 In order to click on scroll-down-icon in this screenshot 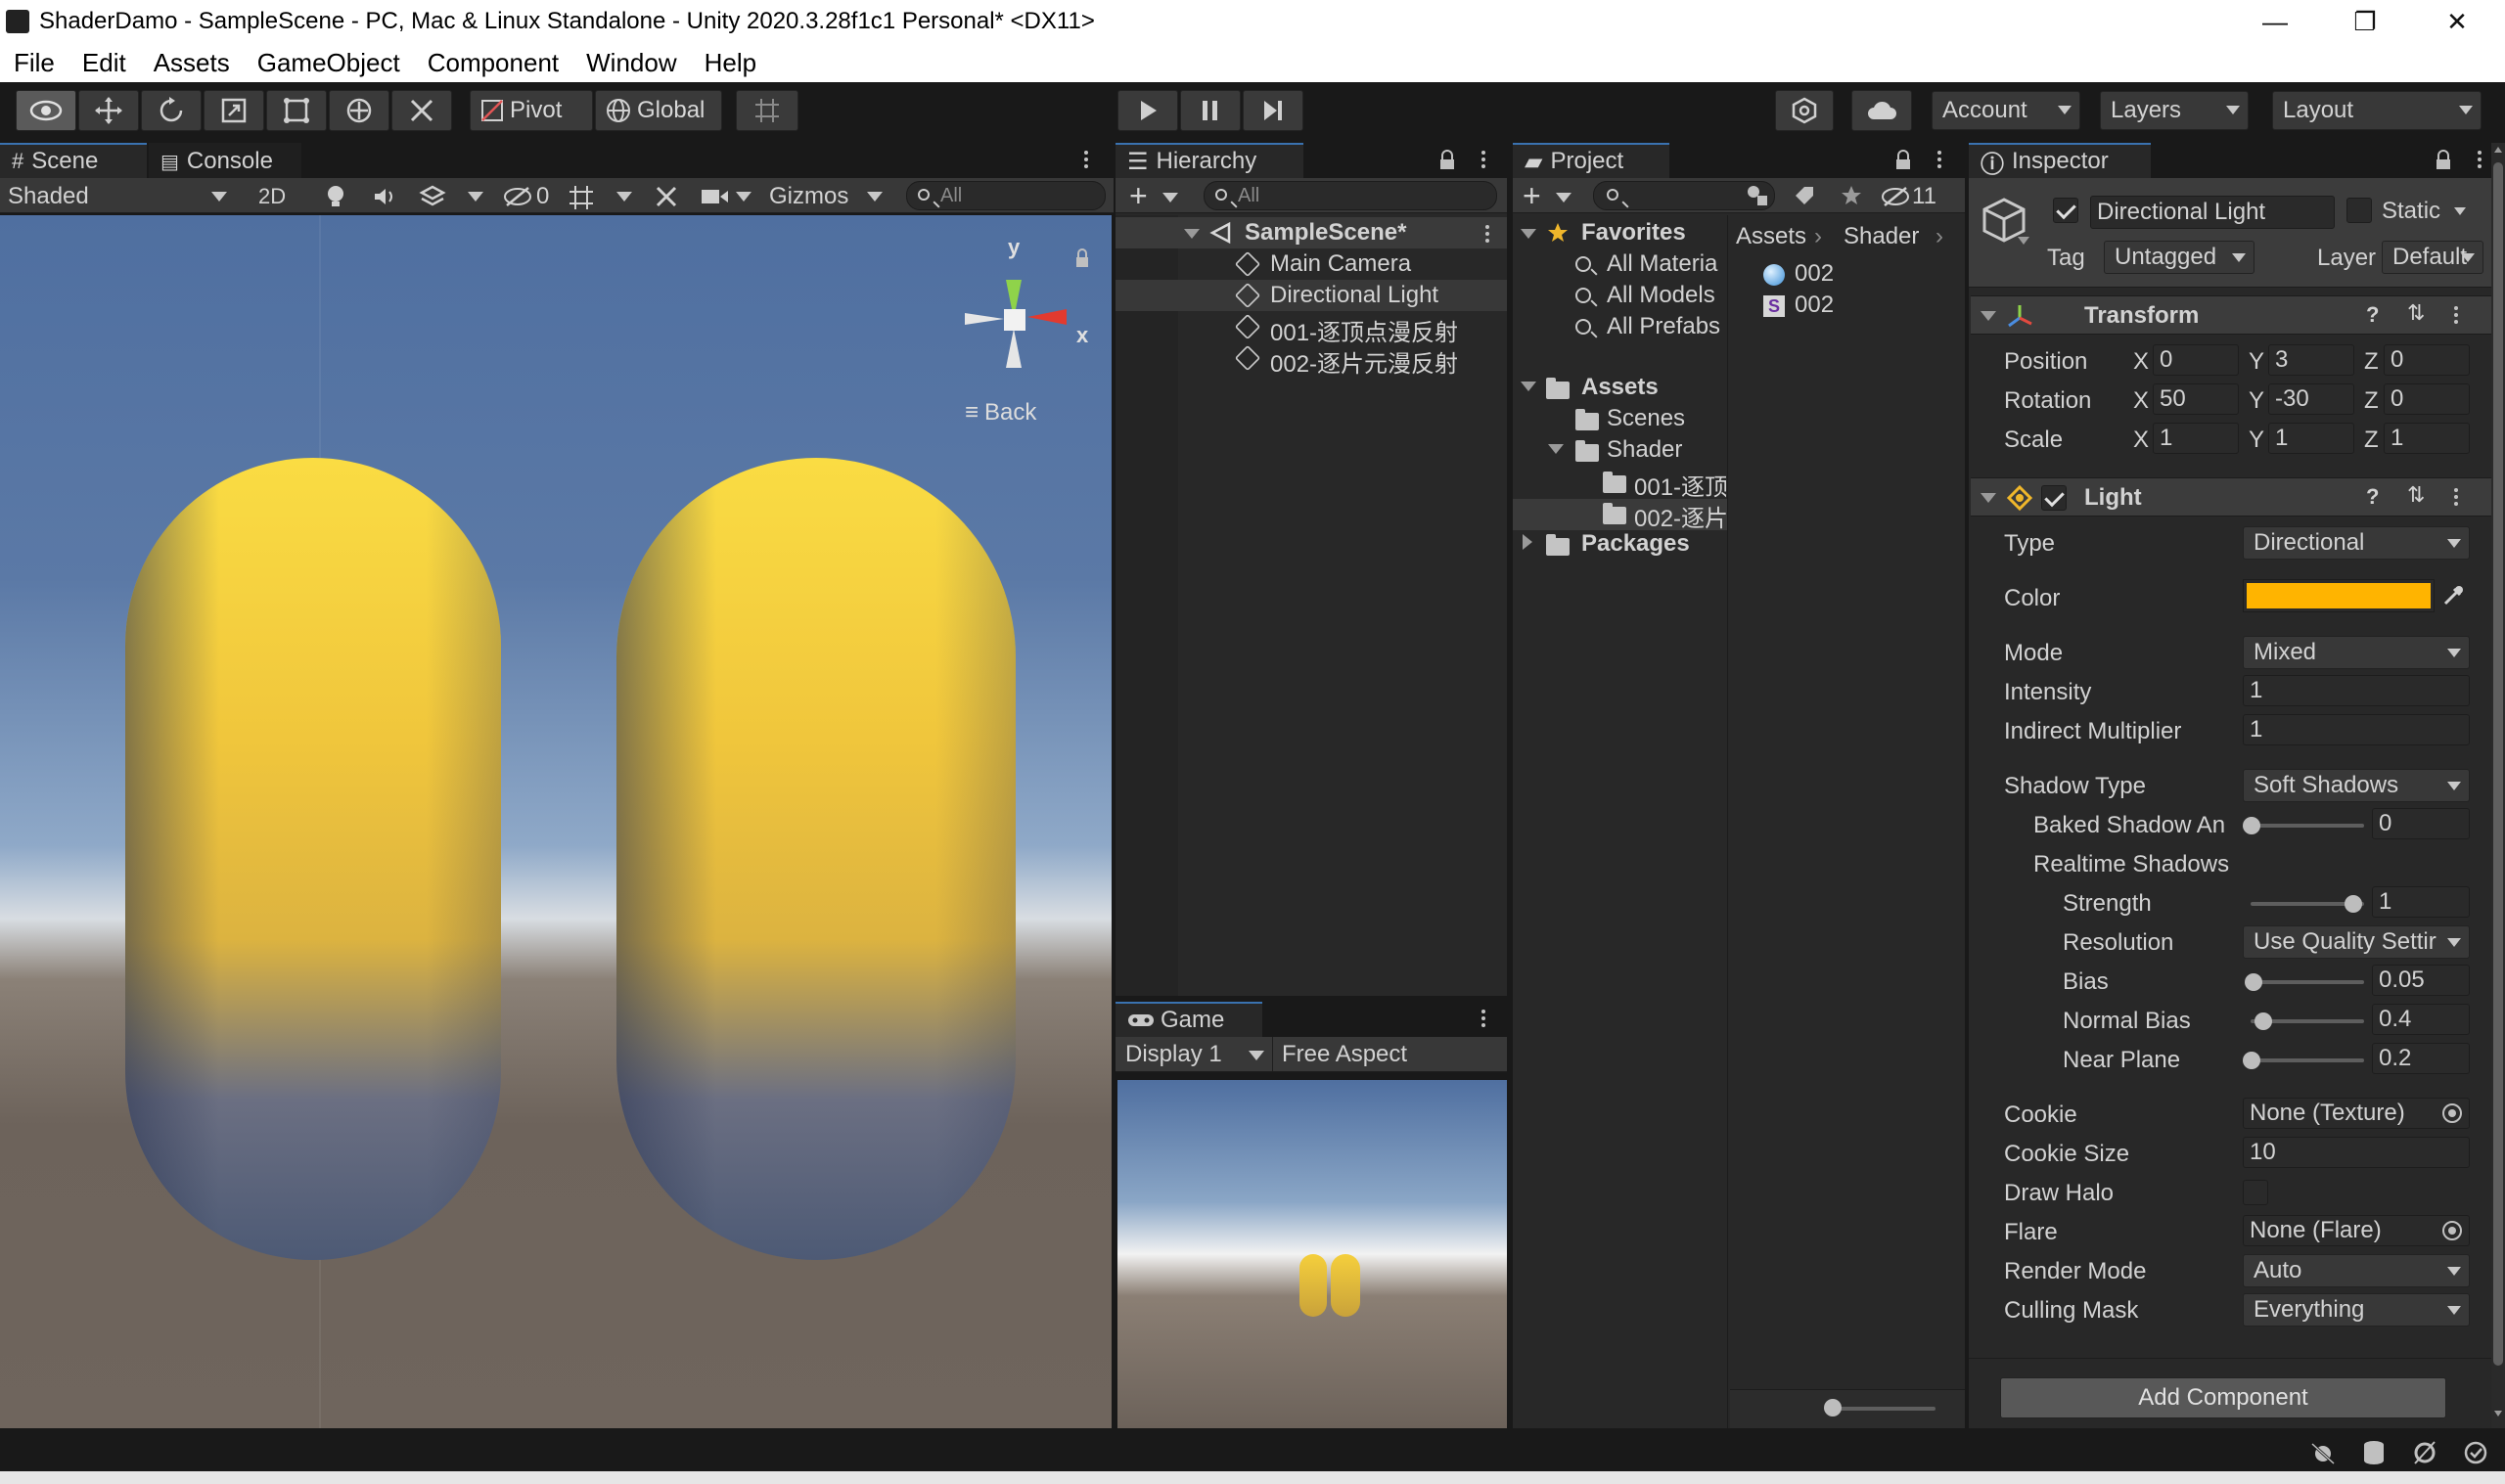, I will do `click(2498, 1414)`.